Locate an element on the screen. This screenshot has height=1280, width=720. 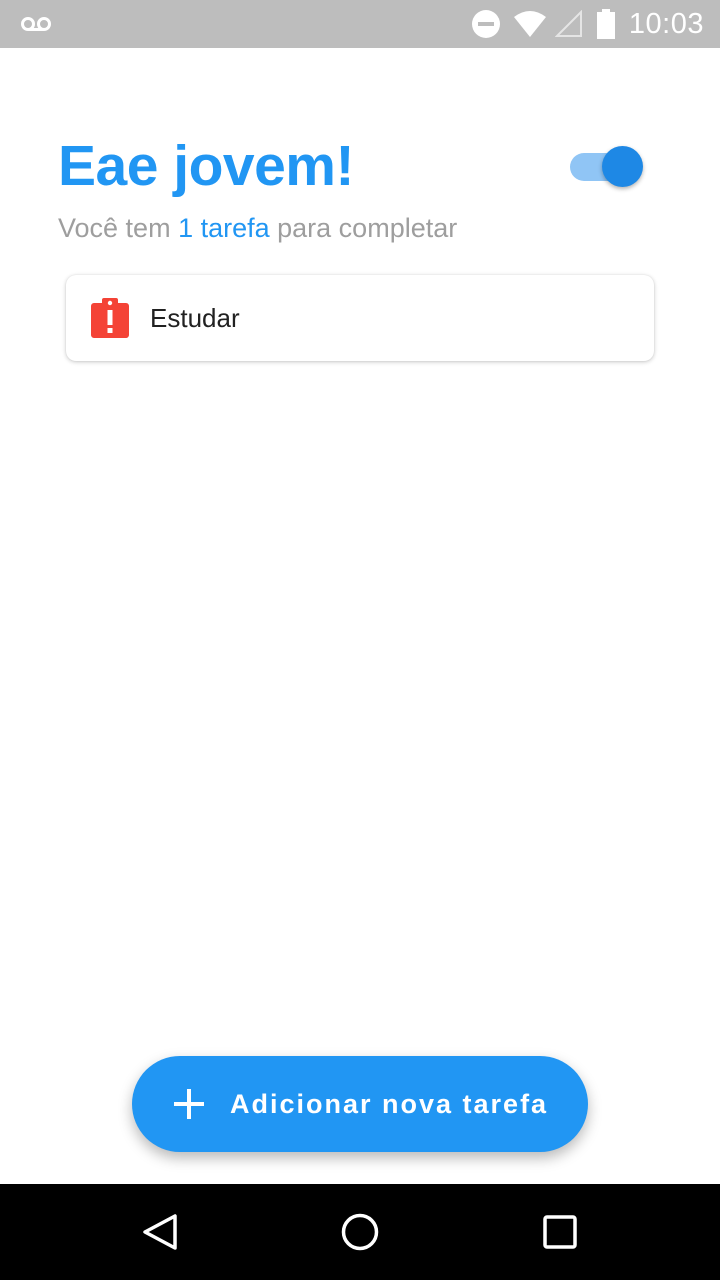
task-summary: Você tem 1 tarefa para completar is located at coordinates (257, 228).